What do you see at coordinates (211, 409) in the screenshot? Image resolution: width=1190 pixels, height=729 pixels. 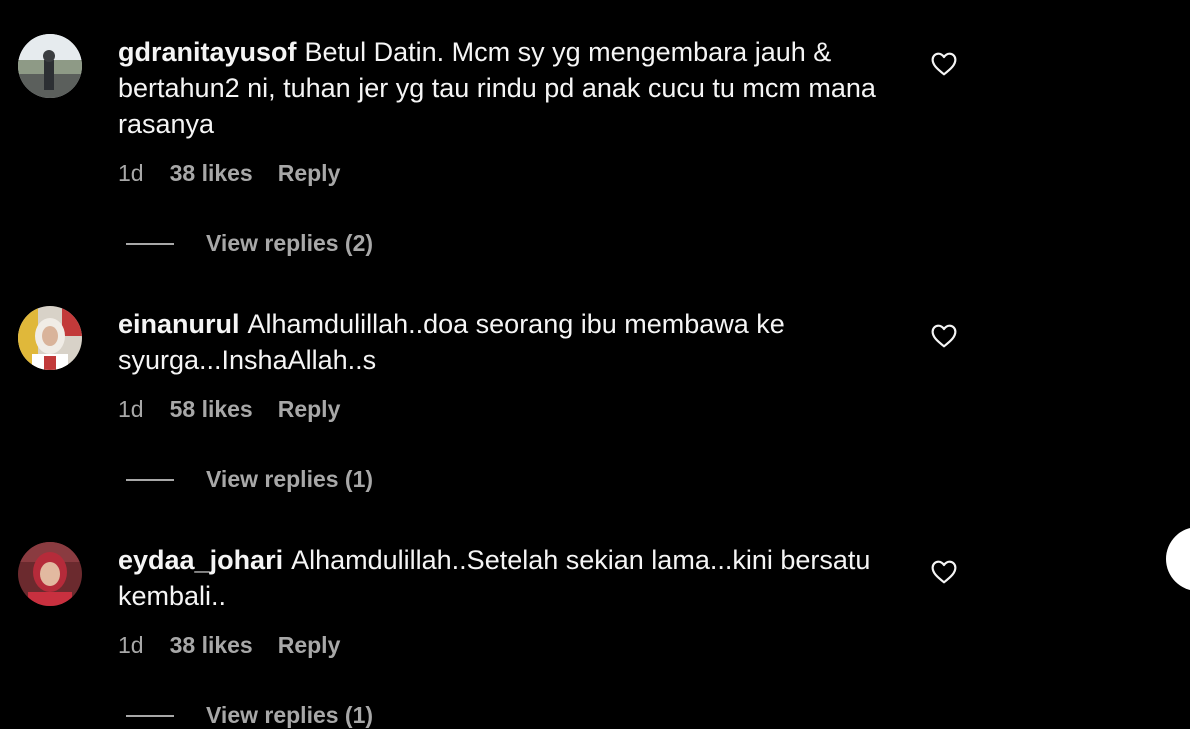 I see `comment-likes: 58 likes` at bounding box center [211, 409].